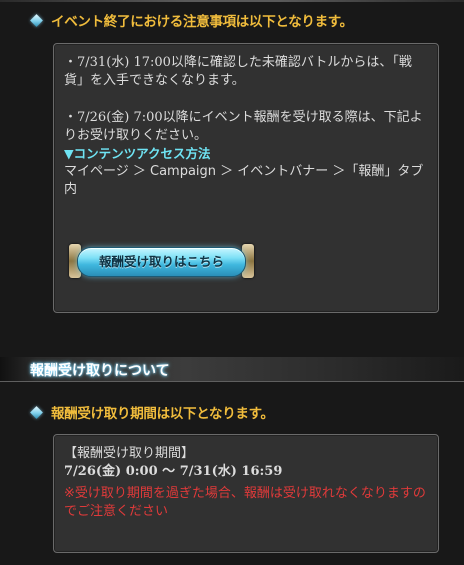  Describe the element at coordinates (232, 1) in the screenshot. I see `frame-top-border` at that location.